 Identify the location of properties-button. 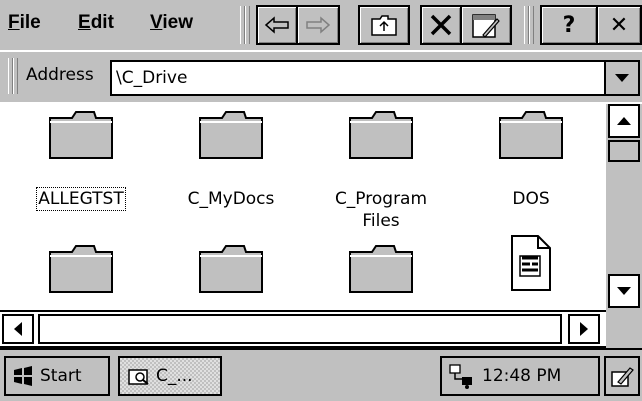
(487, 25).